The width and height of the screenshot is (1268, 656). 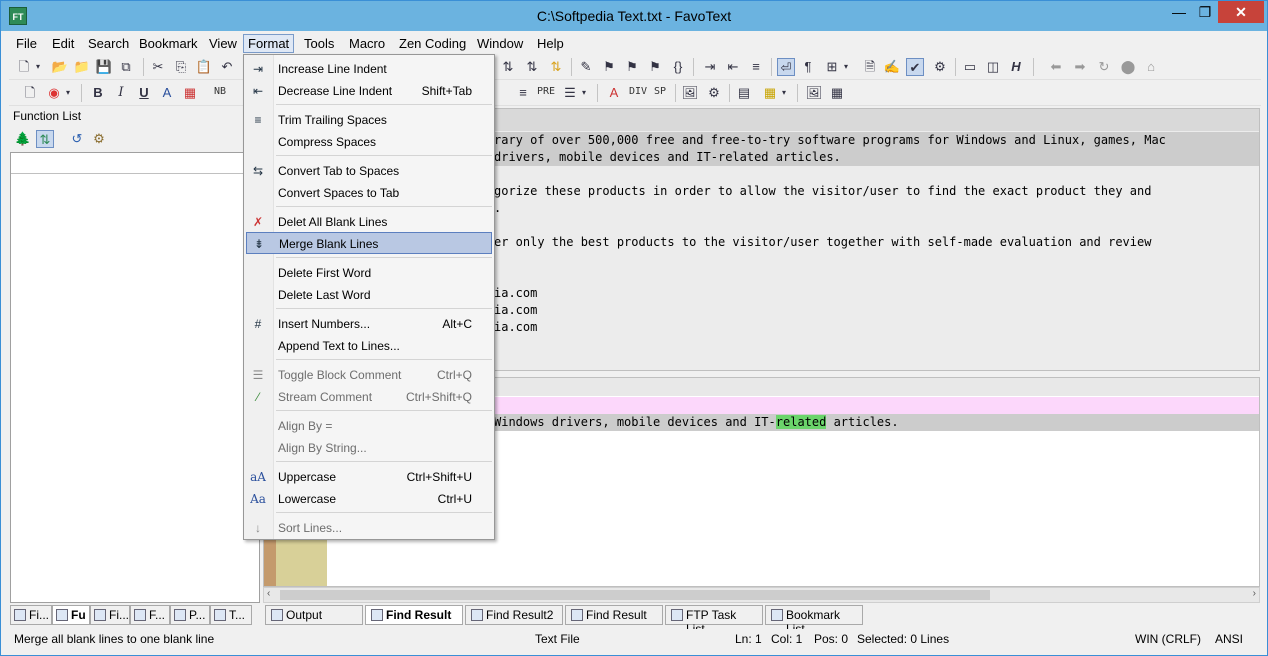 I want to click on menu-macro: Macro, so click(x=367, y=43).